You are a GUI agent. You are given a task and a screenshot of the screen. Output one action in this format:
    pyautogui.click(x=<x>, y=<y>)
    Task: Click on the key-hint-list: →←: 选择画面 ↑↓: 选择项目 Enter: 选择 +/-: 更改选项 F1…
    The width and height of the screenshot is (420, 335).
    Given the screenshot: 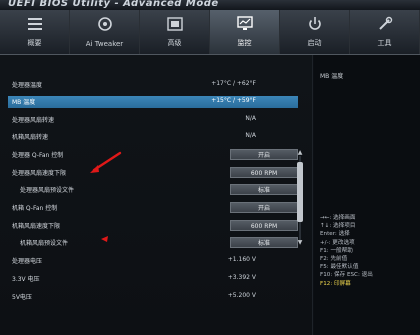 What is the action you would take?
    pyautogui.click(x=368, y=251)
    